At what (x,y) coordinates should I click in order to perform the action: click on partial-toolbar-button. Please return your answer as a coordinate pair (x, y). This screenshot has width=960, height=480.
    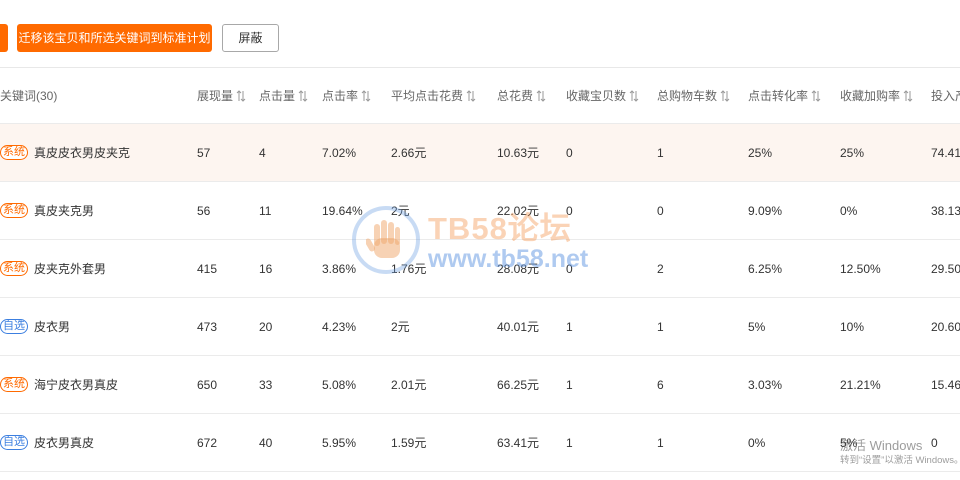
    Looking at the image, I should click on (4, 38).